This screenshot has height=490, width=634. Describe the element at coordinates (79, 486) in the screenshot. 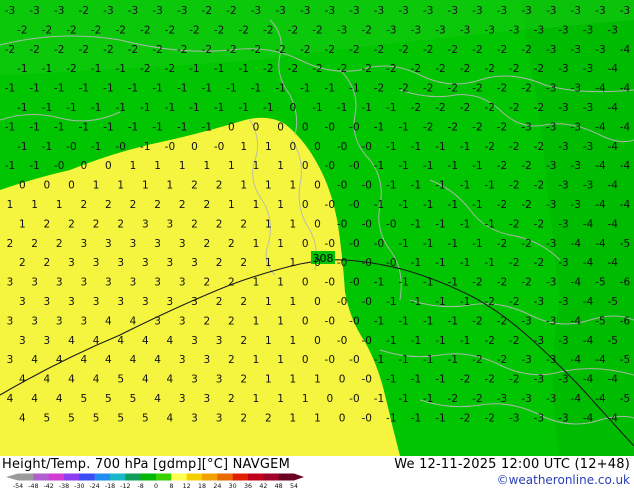

I see `scale-label: -30` at that location.